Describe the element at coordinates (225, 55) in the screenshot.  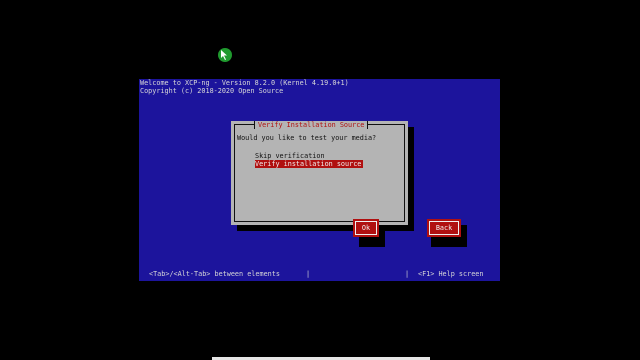
I see `mouse-pointer-icon` at that location.